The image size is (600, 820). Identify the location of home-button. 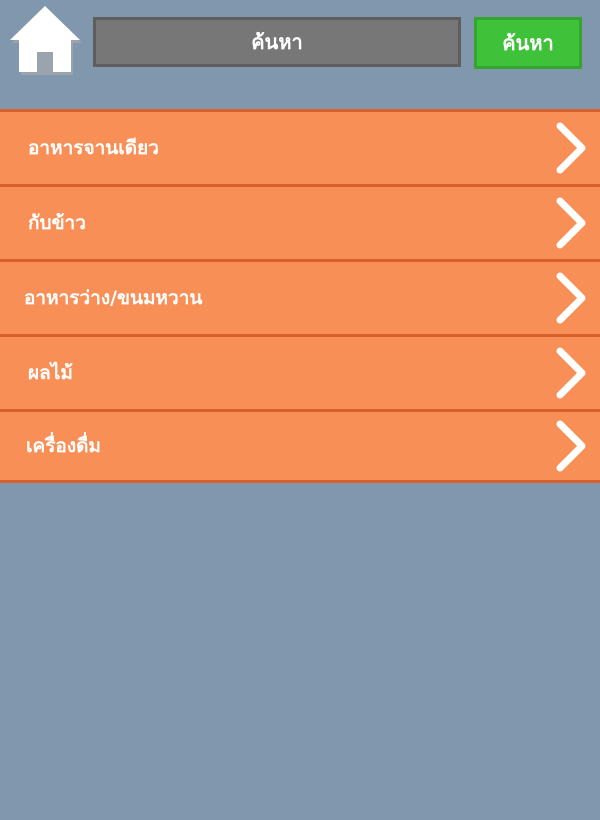
(45, 39).